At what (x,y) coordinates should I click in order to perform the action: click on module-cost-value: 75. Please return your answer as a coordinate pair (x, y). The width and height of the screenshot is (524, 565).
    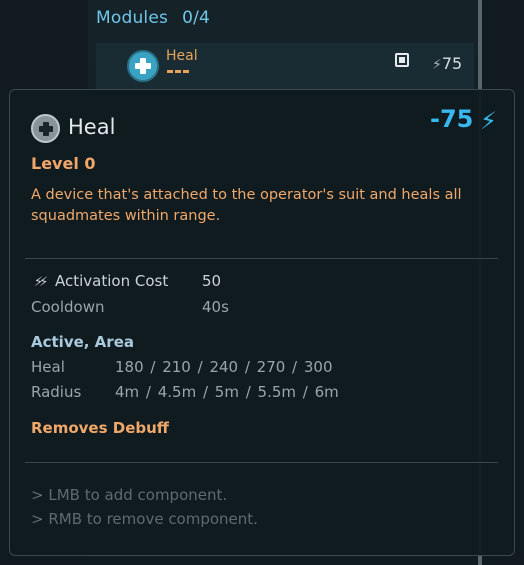
    Looking at the image, I should click on (452, 63).